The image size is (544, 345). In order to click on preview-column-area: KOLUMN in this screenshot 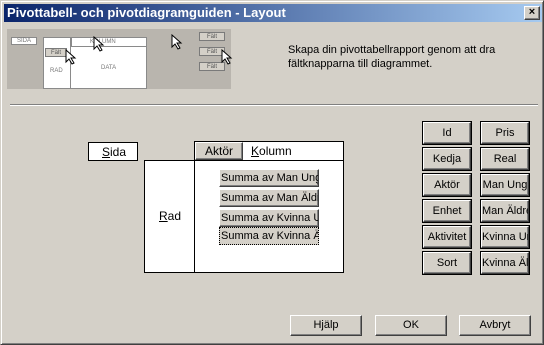, I will do `click(109, 42)`.